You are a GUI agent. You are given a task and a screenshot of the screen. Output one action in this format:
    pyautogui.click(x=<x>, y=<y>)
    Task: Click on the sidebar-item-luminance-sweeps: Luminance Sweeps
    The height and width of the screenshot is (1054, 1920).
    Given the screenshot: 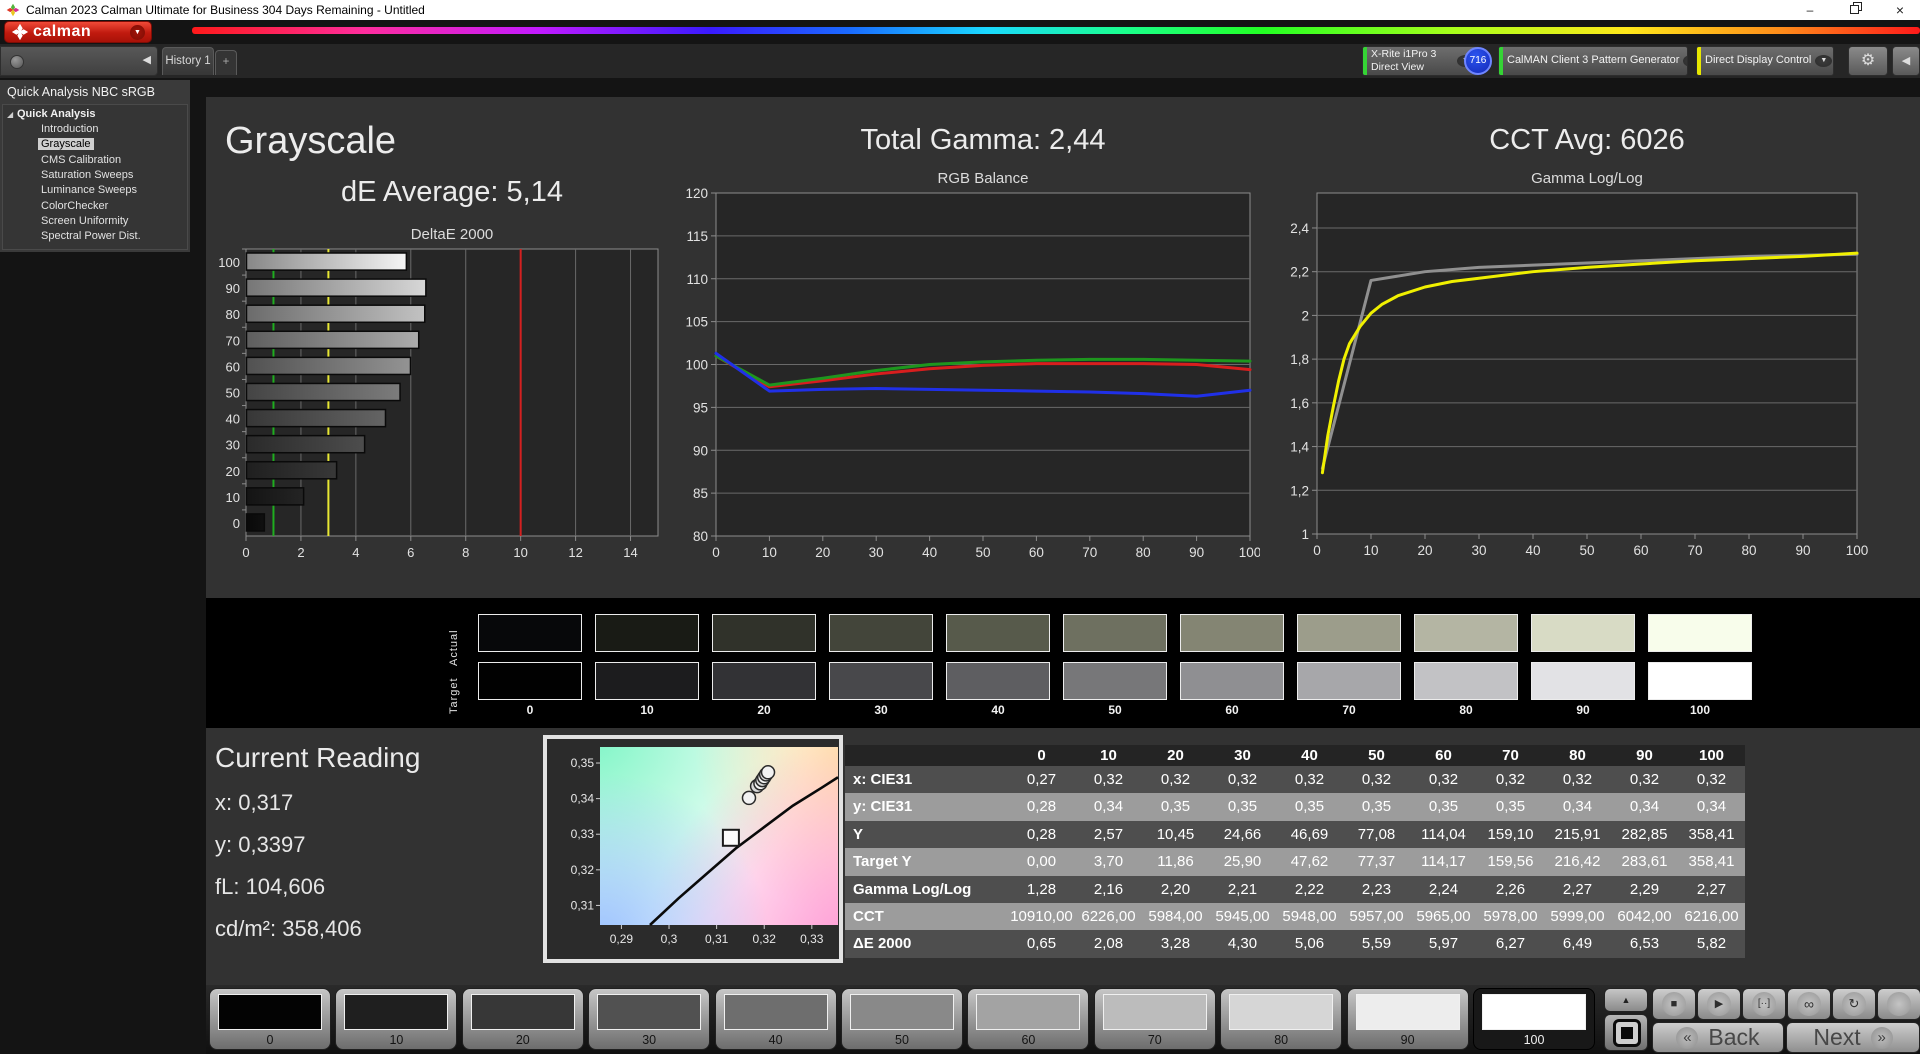 What is the action you would take?
    pyautogui.click(x=89, y=190)
    